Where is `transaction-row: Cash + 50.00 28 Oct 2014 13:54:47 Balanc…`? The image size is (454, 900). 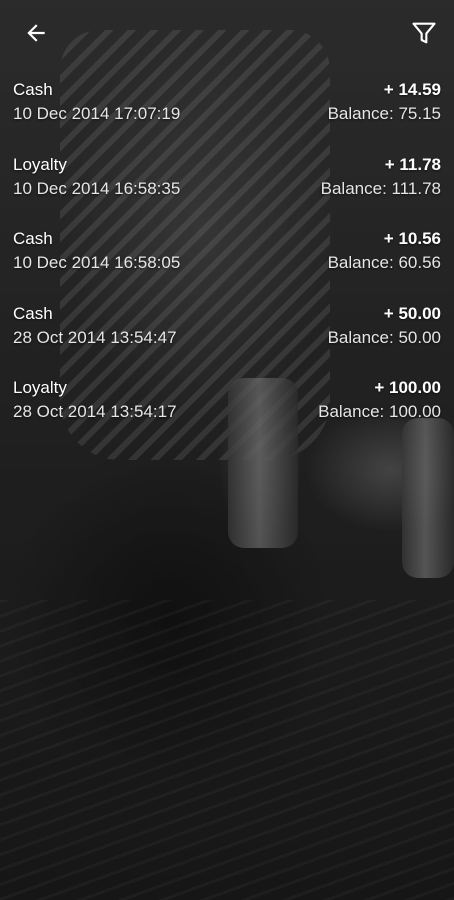 transaction-row: Cash + 50.00 28 Oct 2014 13:54:47 Balanc… is located at coordinates (227, 339).